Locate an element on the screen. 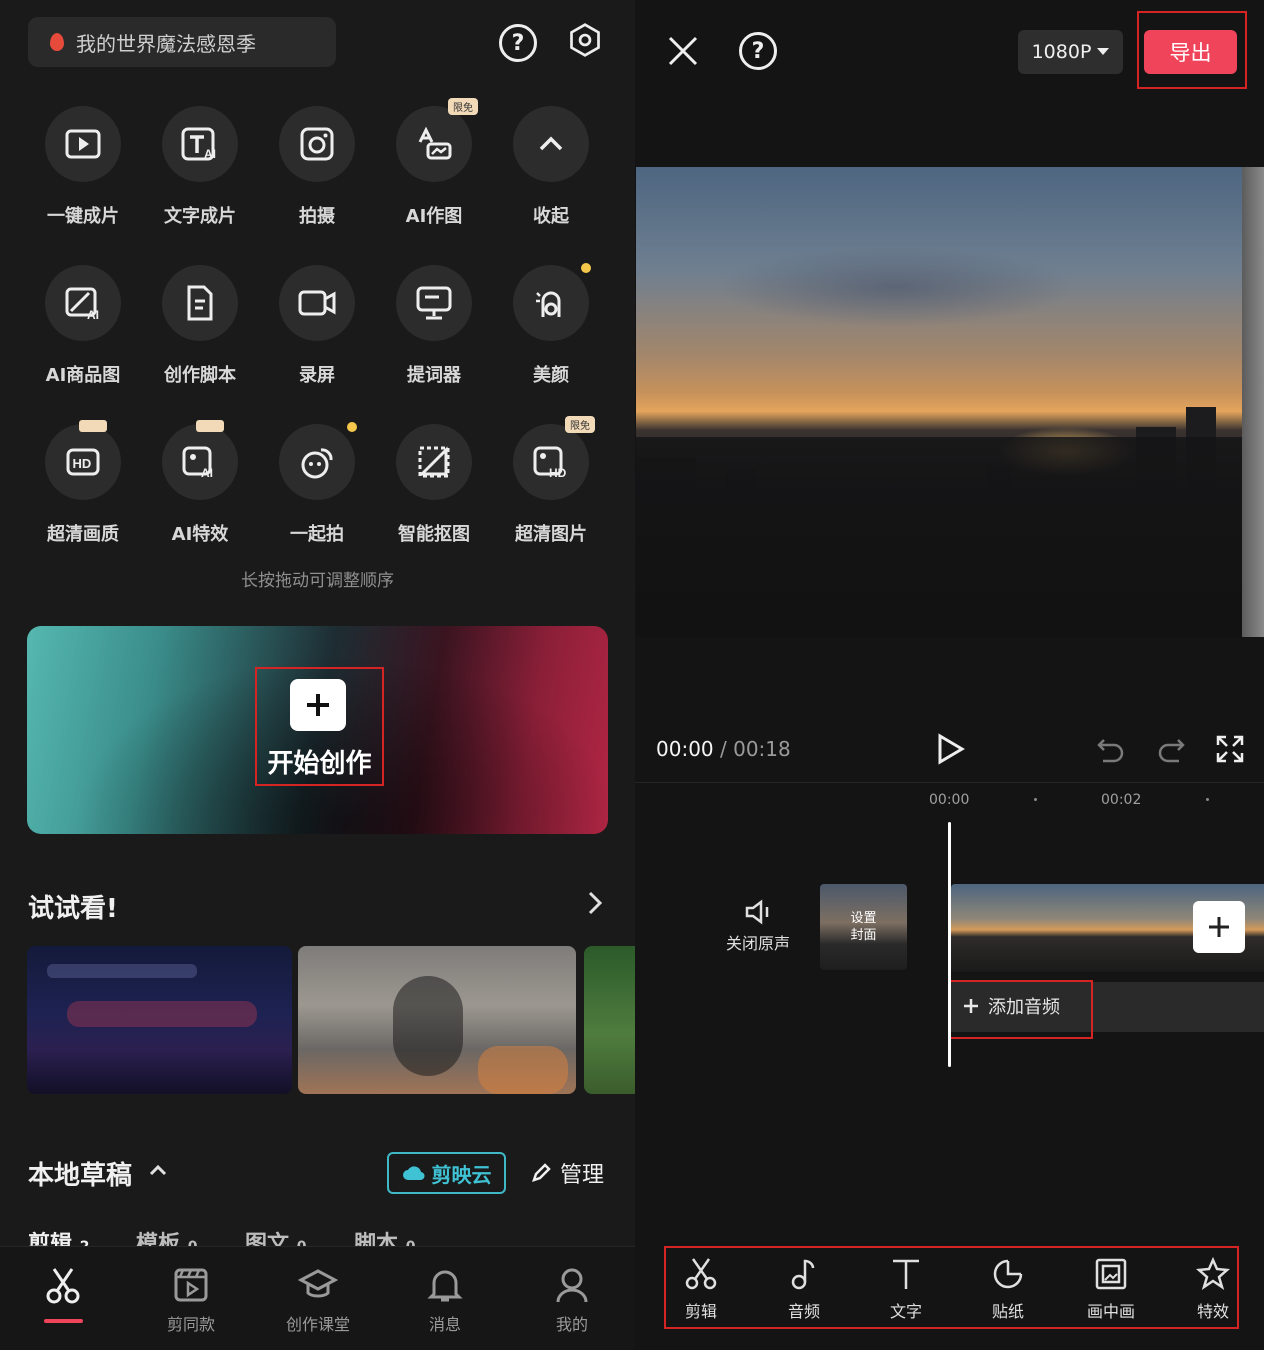 The width and height of the screenshot is (1264, 1350). svg-text: HD is located at coordinates (558, 473).